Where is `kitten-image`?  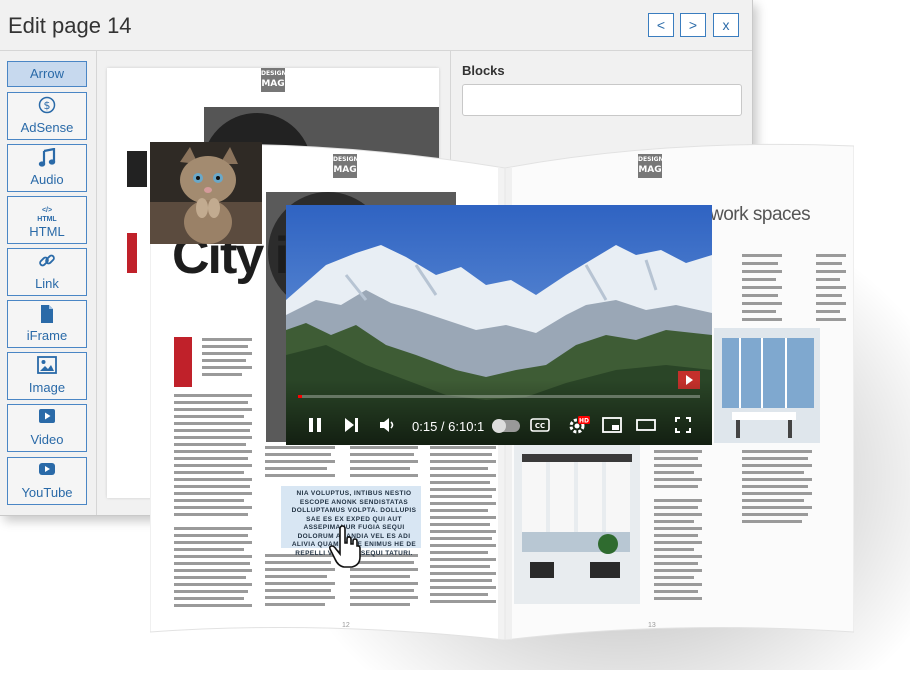 kitten-image is located at coordinates (206, 193).